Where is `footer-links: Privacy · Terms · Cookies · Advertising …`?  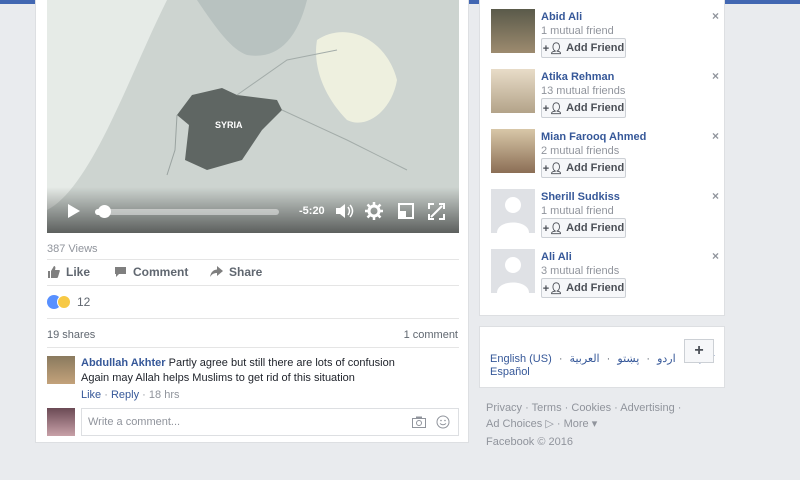 footer-links: Privacy · Terms · Cookies · Advertising … is located at coordinates (606, 425).